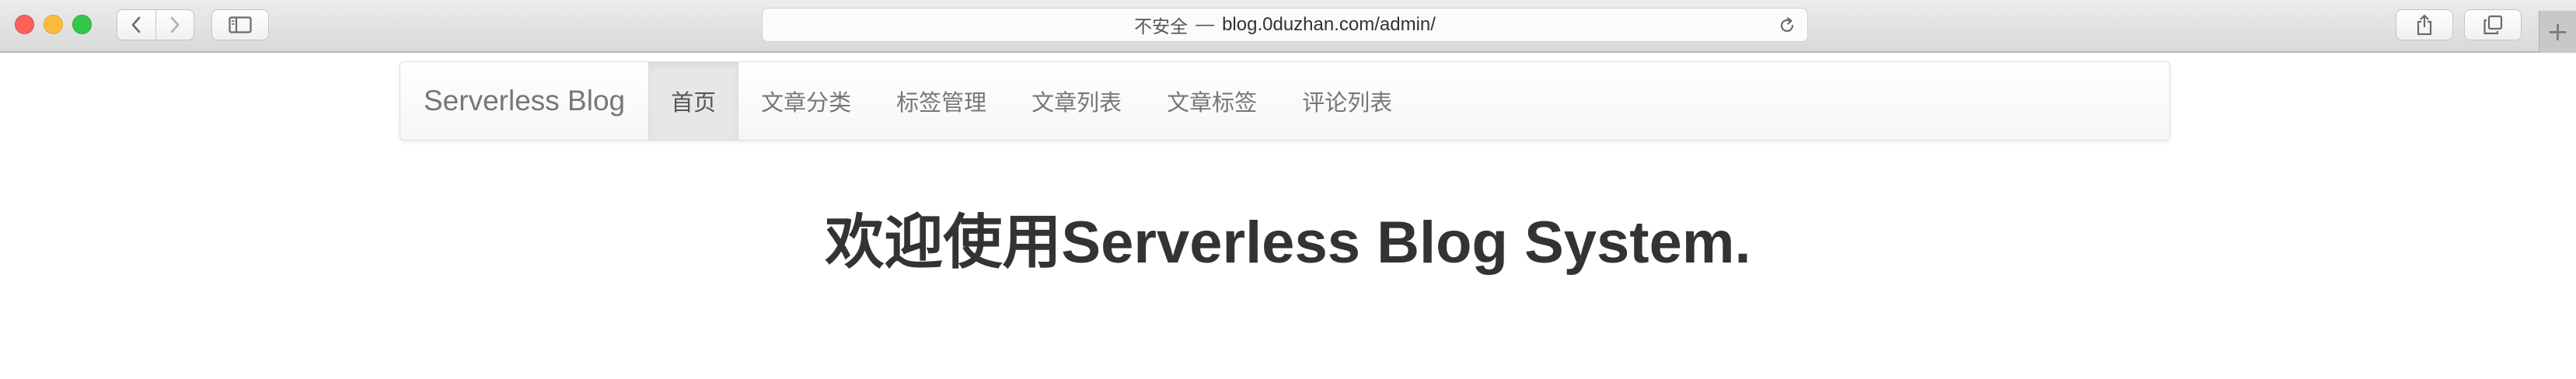 The width and height of the screenshot is (2576, 379). What do you see at coordinates (25, 24) in the screenshot?
I see `window-close-button` at bounding box center [25, 24].